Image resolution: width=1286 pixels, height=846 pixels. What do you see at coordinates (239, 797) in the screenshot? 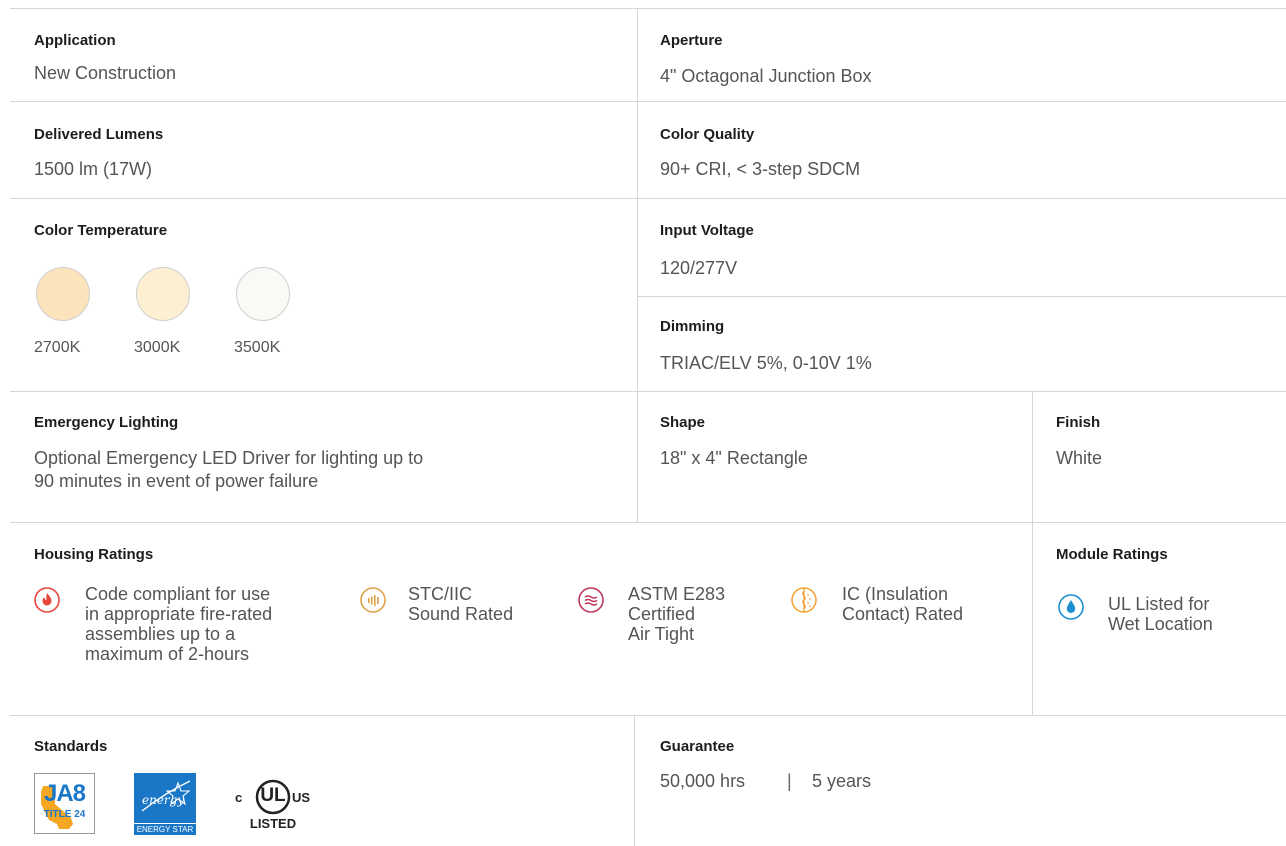
I see `ul-left: c` at bounding box center [239, 797].